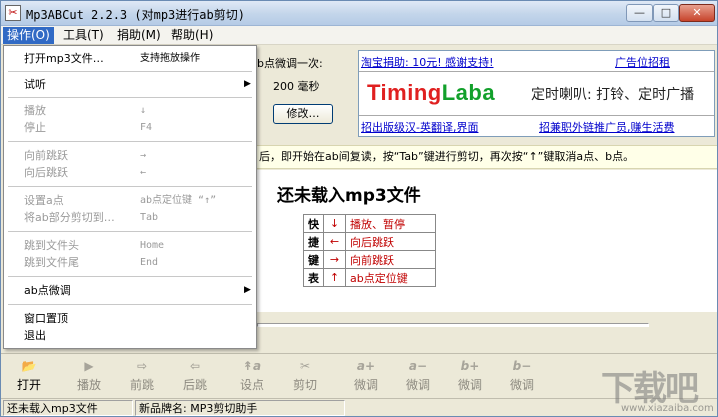 This screenshot has height=417, width=718. I want to click on menu-item-label: 向前跳跃, so click(46, 155).